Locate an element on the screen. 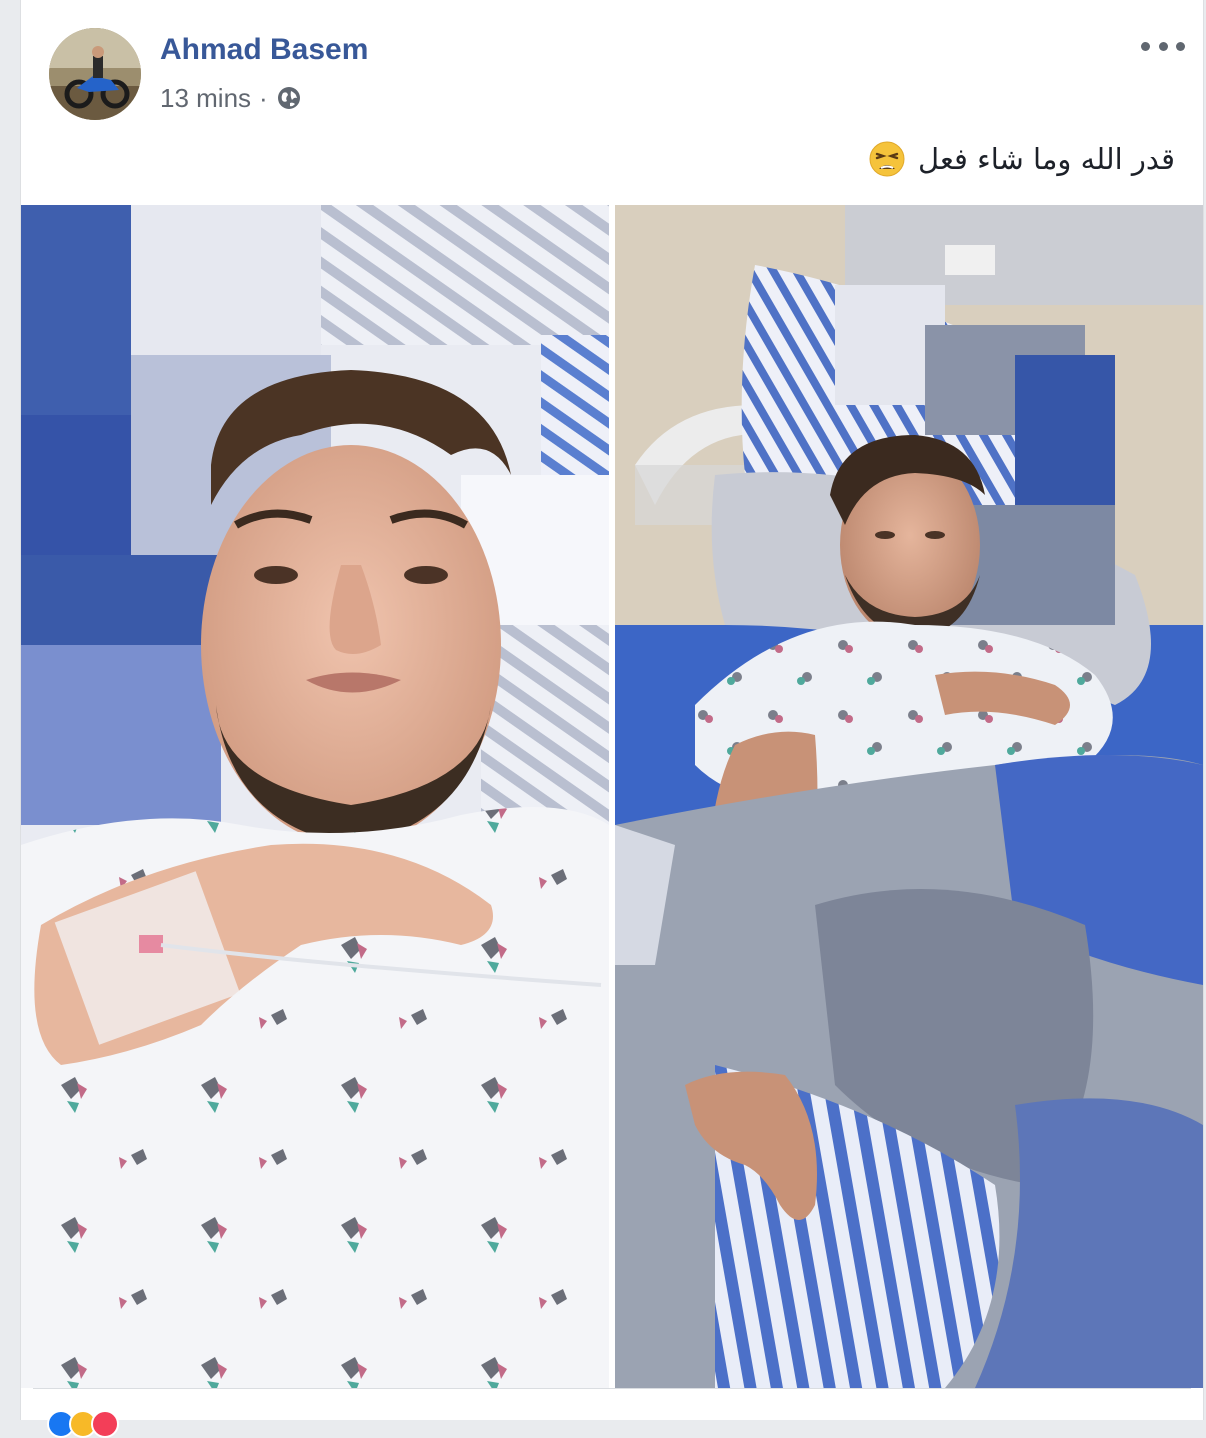 This screenshot has width=1206, height=1438. reaction-summary is located at coordinates (83, 1424).